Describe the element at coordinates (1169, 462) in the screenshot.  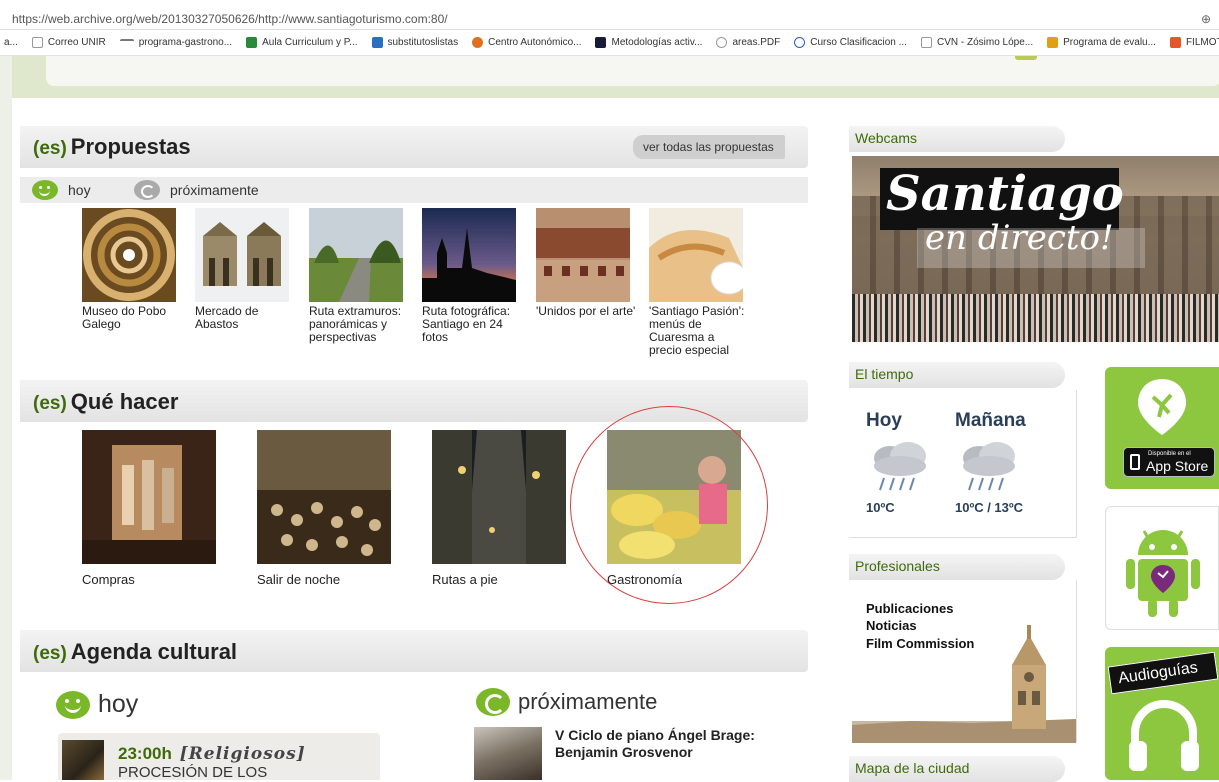
I see `appstore-badge: Disponible en el App Store` at that location.